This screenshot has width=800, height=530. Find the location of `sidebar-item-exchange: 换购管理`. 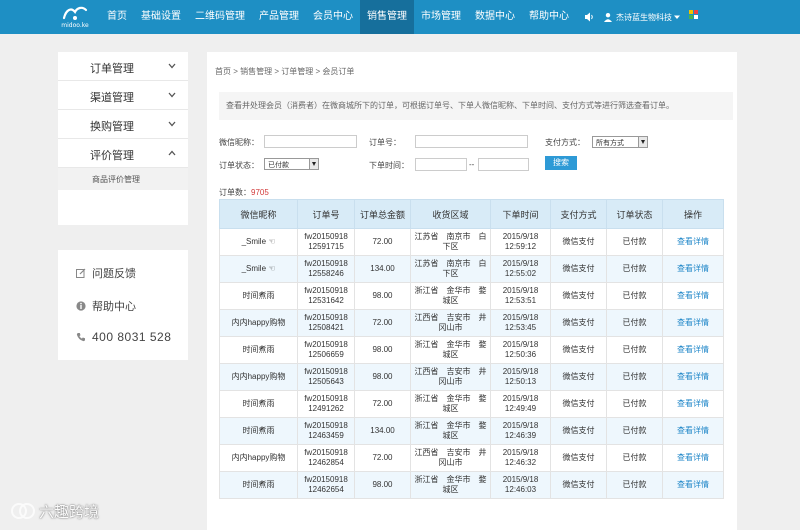

sidebar-item-exchange: 换购管理 is located at coordinates (123, 124).